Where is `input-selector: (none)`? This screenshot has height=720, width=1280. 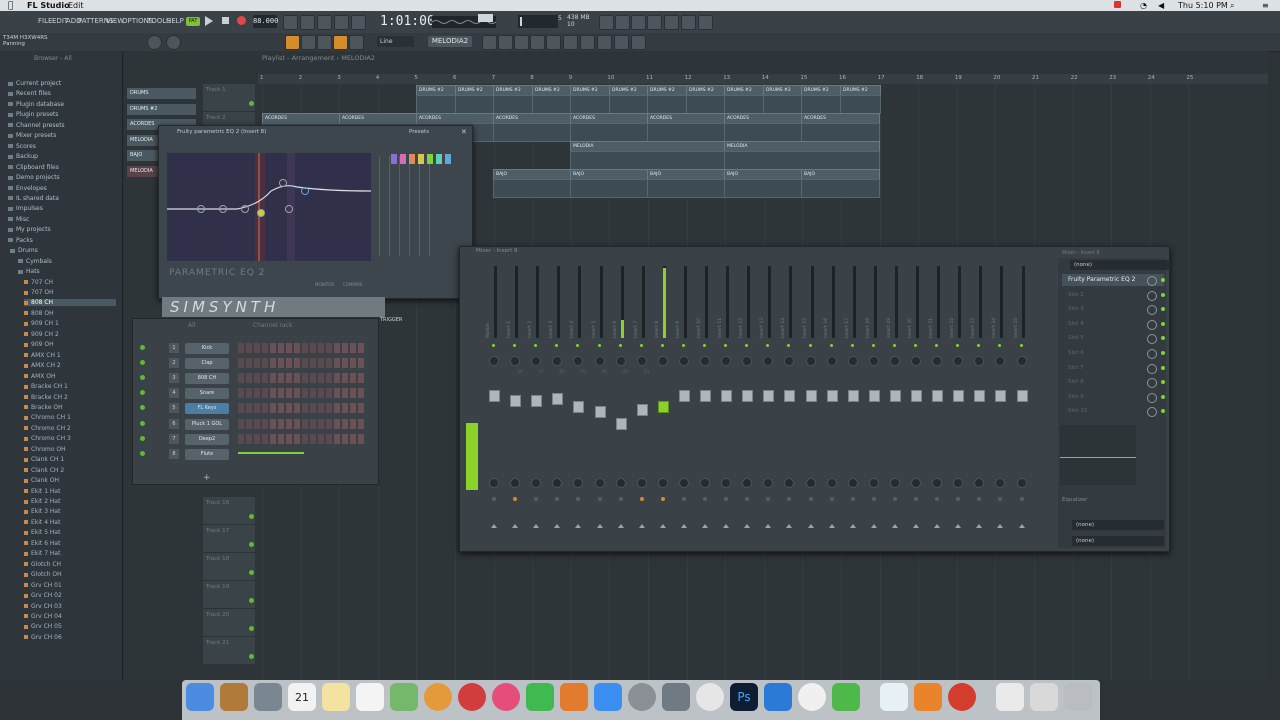 input-selector: (none) is located at coordinates (1120, 265).